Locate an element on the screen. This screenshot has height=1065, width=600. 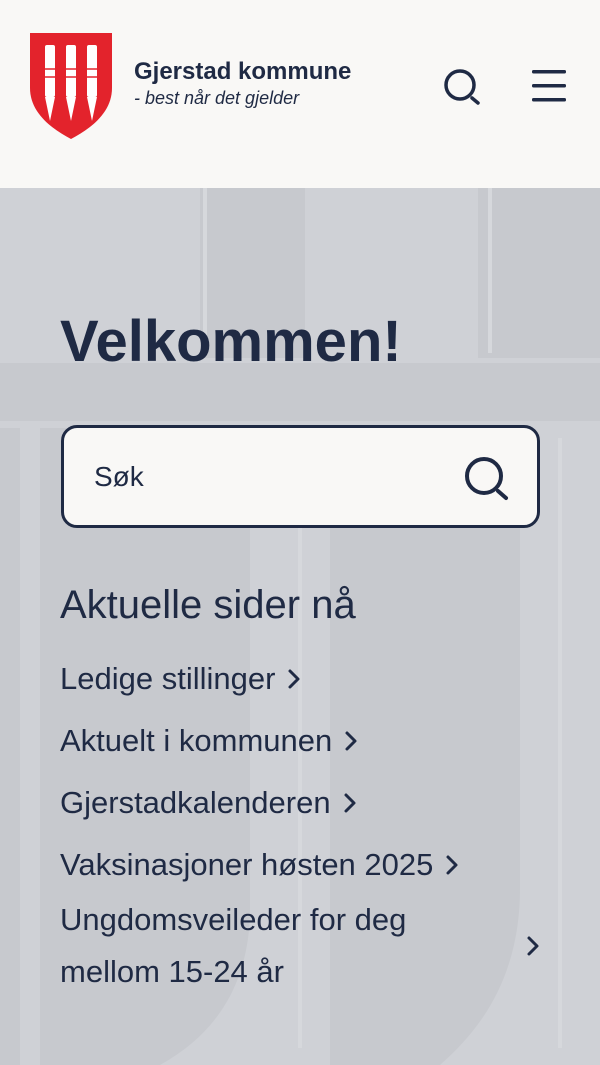
section-title: Aktuelle sider nå is located at coordinates (208, 605).